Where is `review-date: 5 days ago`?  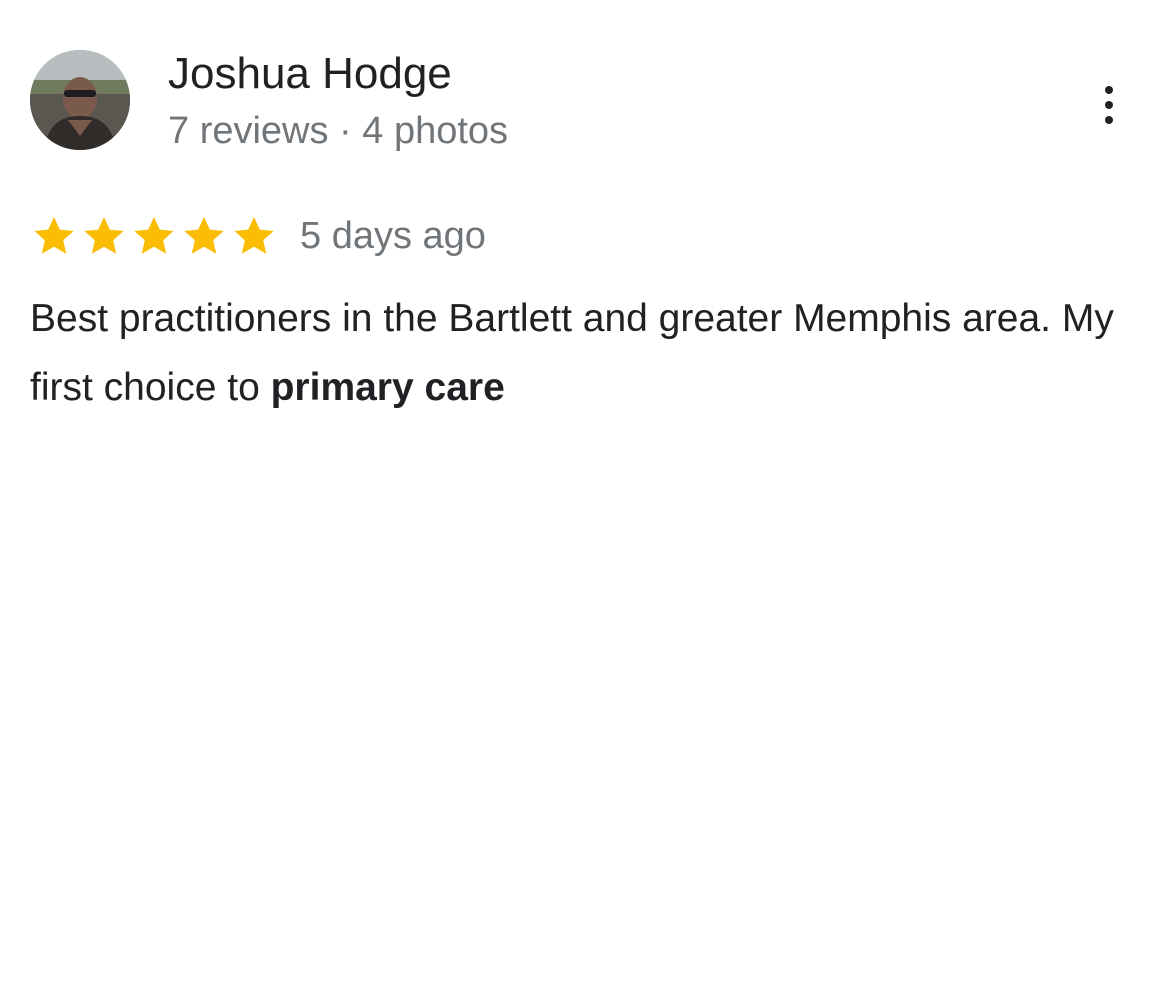 review-date: 5 days ago is located at coordinates (393, 236).